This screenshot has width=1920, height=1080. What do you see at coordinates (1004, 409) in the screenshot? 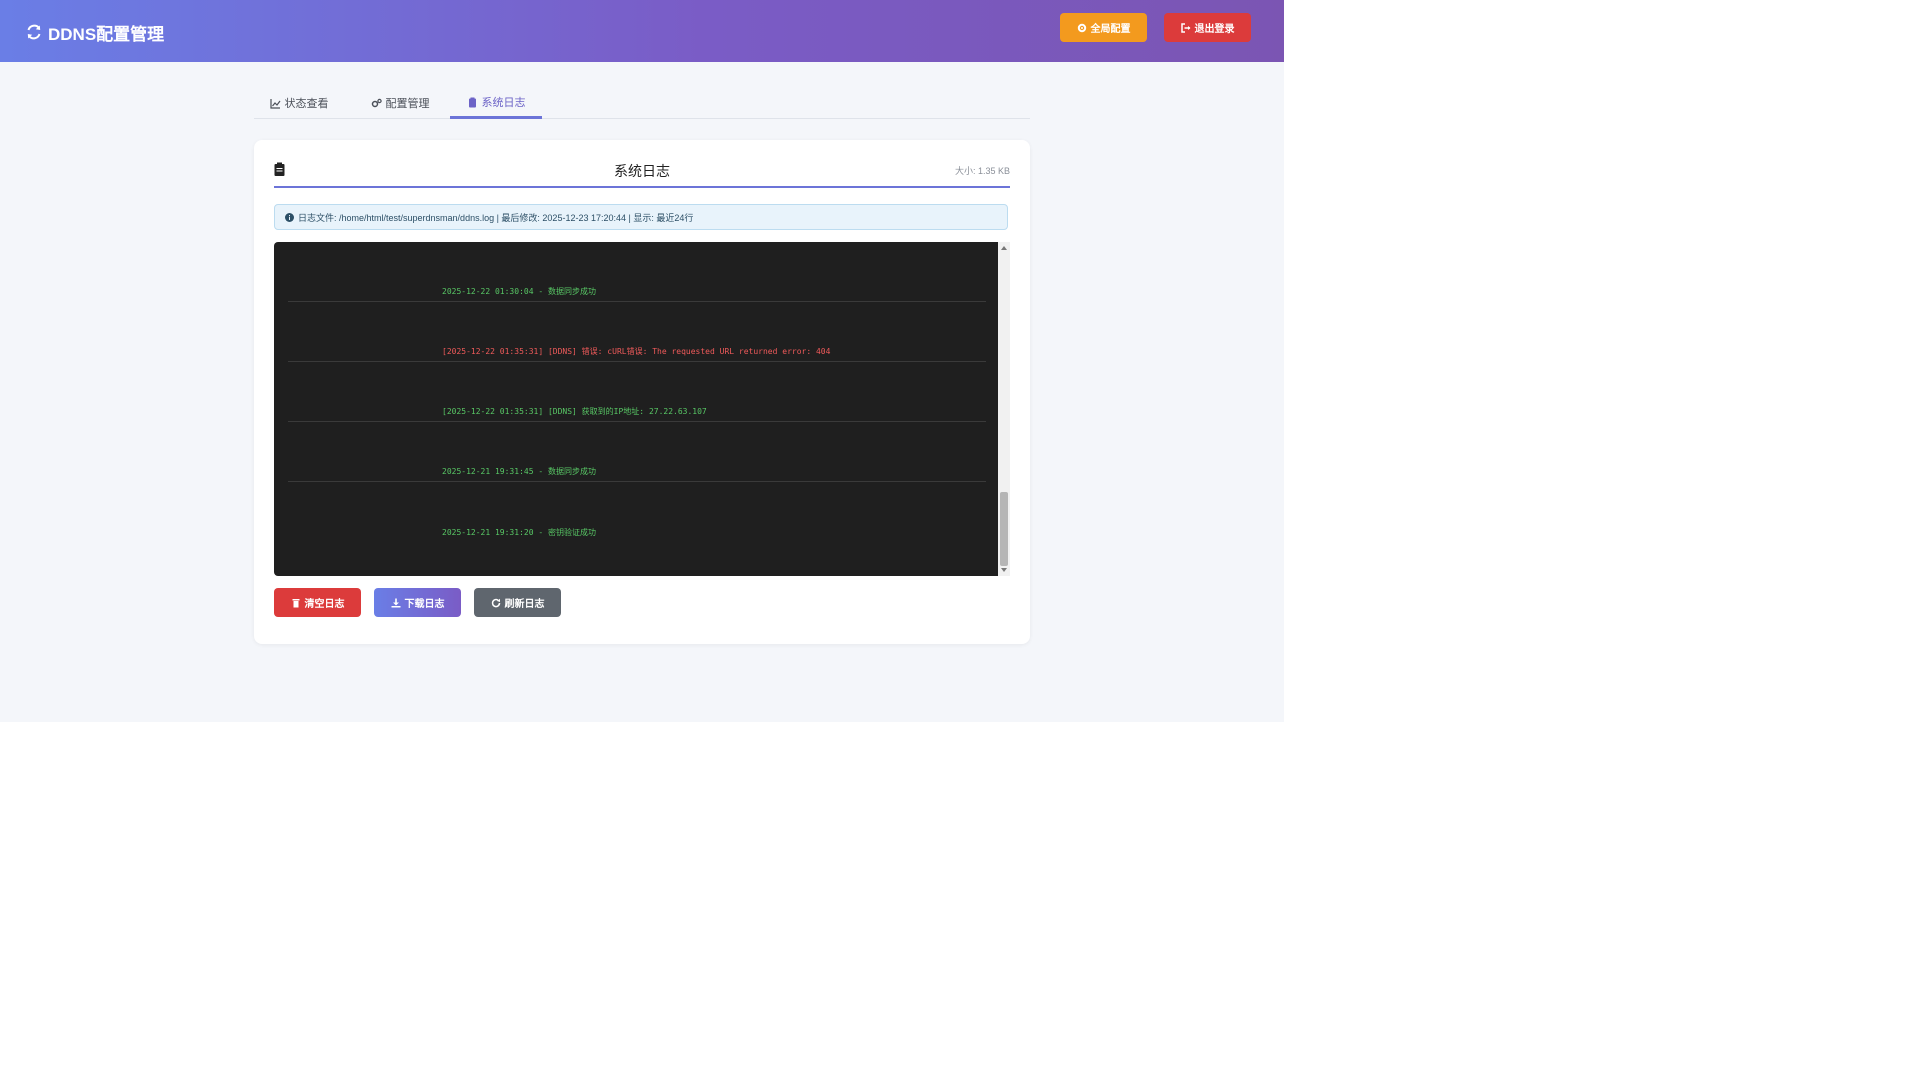
I see `log-scrollbar` at bounding box center [1004, 409].